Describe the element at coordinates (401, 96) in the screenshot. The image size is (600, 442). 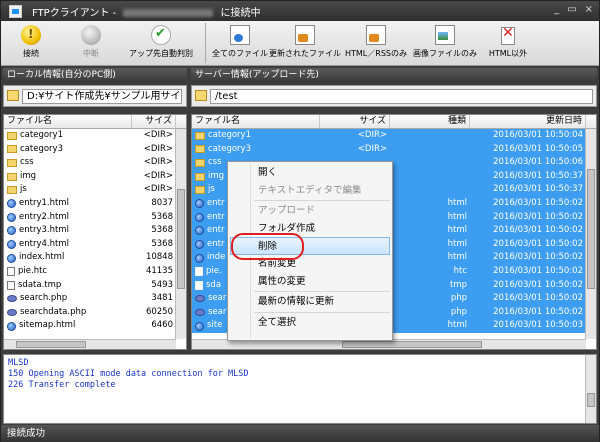
I see `remote-path-input: /test` at that location.